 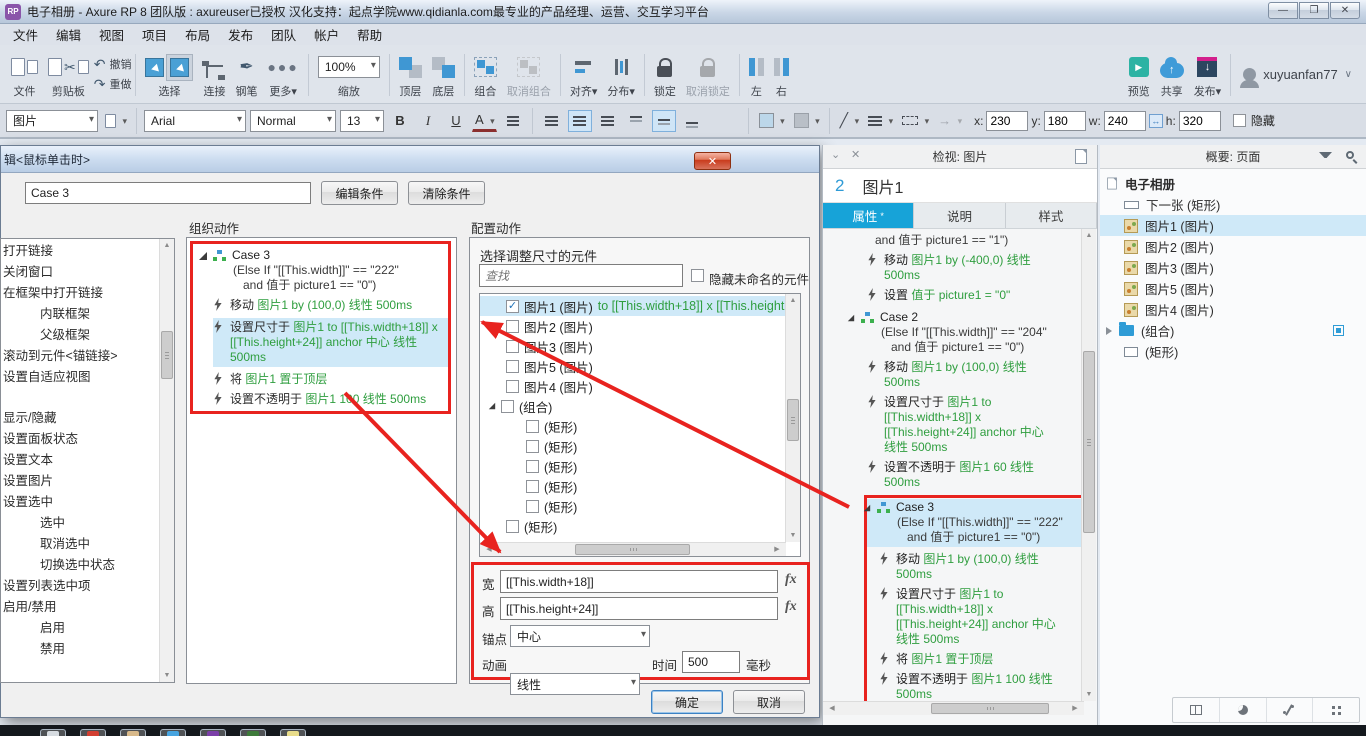 I want to click on width-fx-button: fx, so click(x=791, y=580).